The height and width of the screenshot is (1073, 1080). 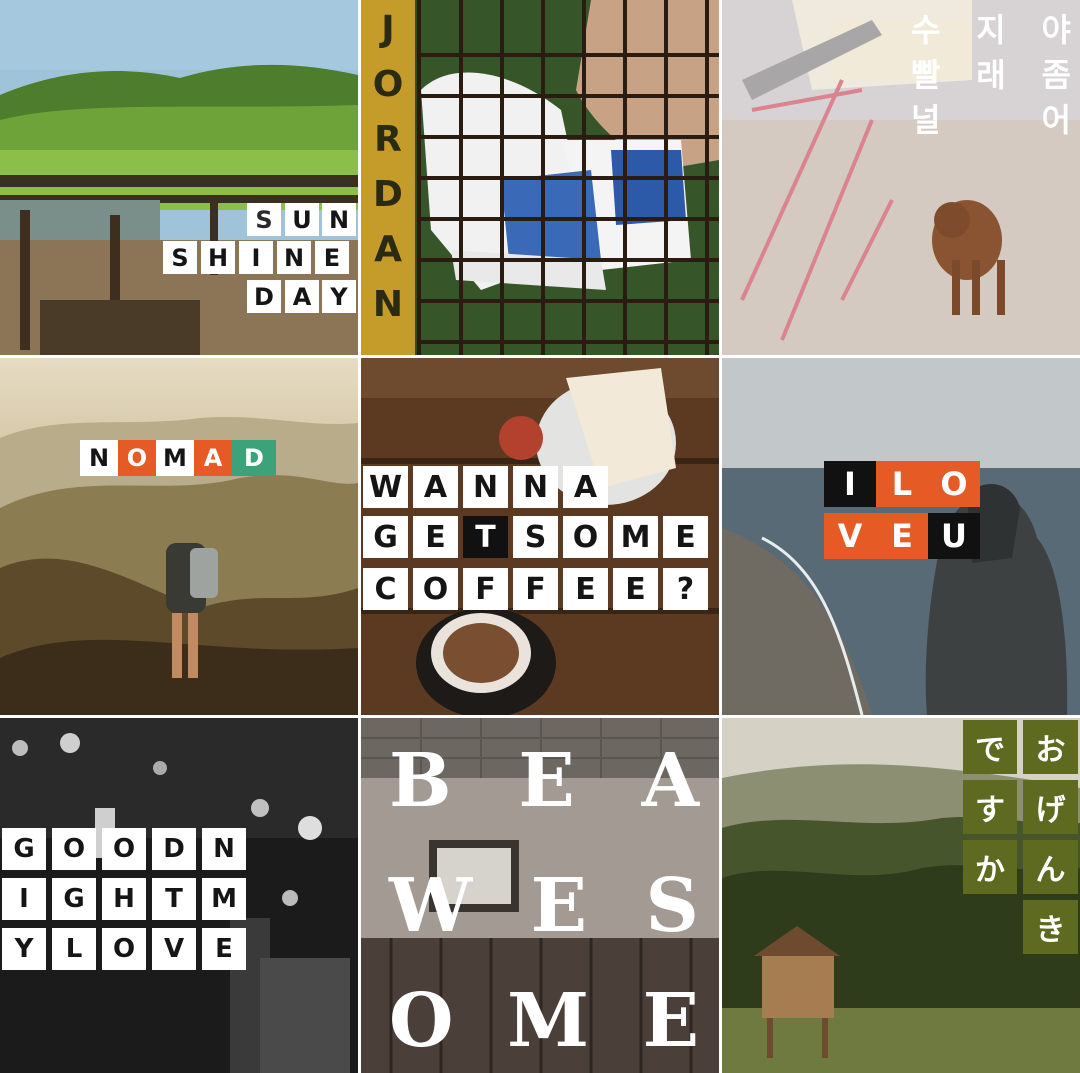 I want to click on letter-tile: ?, so click(x=685, y=589).